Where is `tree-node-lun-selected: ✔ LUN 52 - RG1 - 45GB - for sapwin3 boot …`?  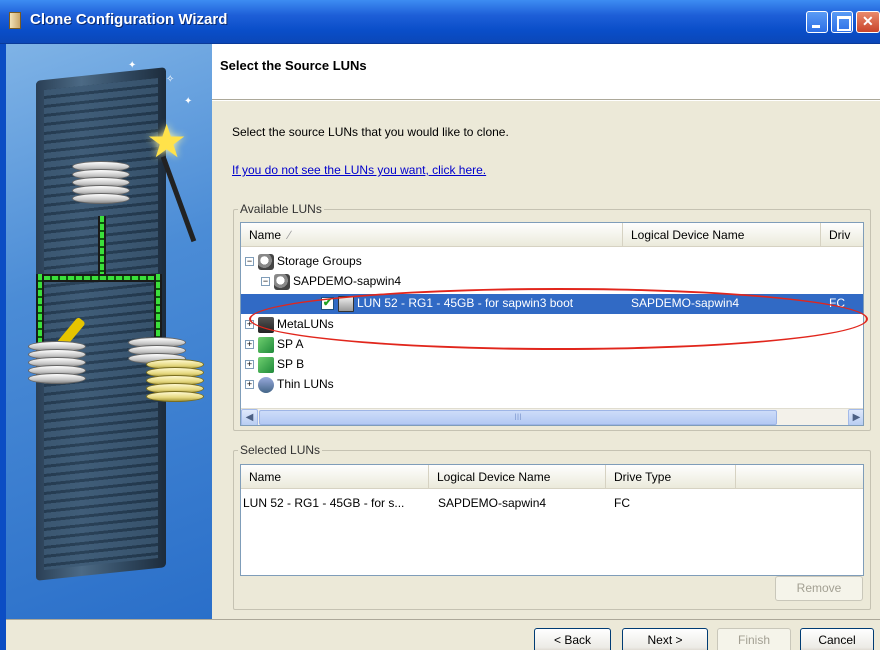
tree-node-lun-selected: ✔ LUN 52 - RG1 - 45GB - for sapwin3 boot … is located at coordinates (552, 304).